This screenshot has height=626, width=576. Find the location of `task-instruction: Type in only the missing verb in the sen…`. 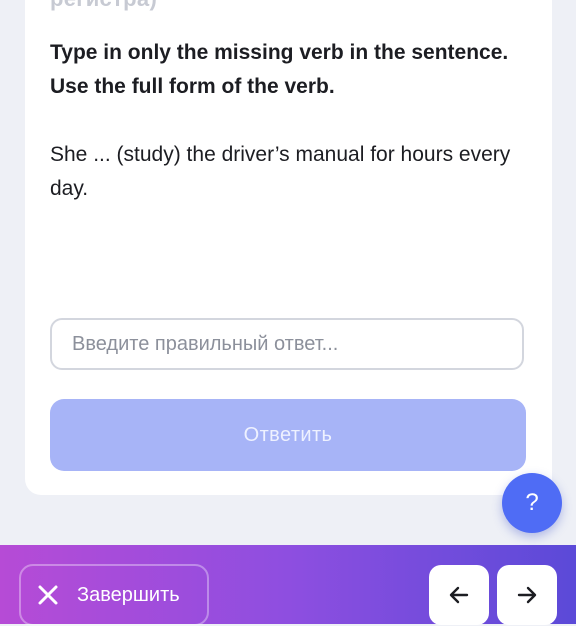

task-instruction: Type in only the missing verb in the sen… is located at coordinates (279, 69).